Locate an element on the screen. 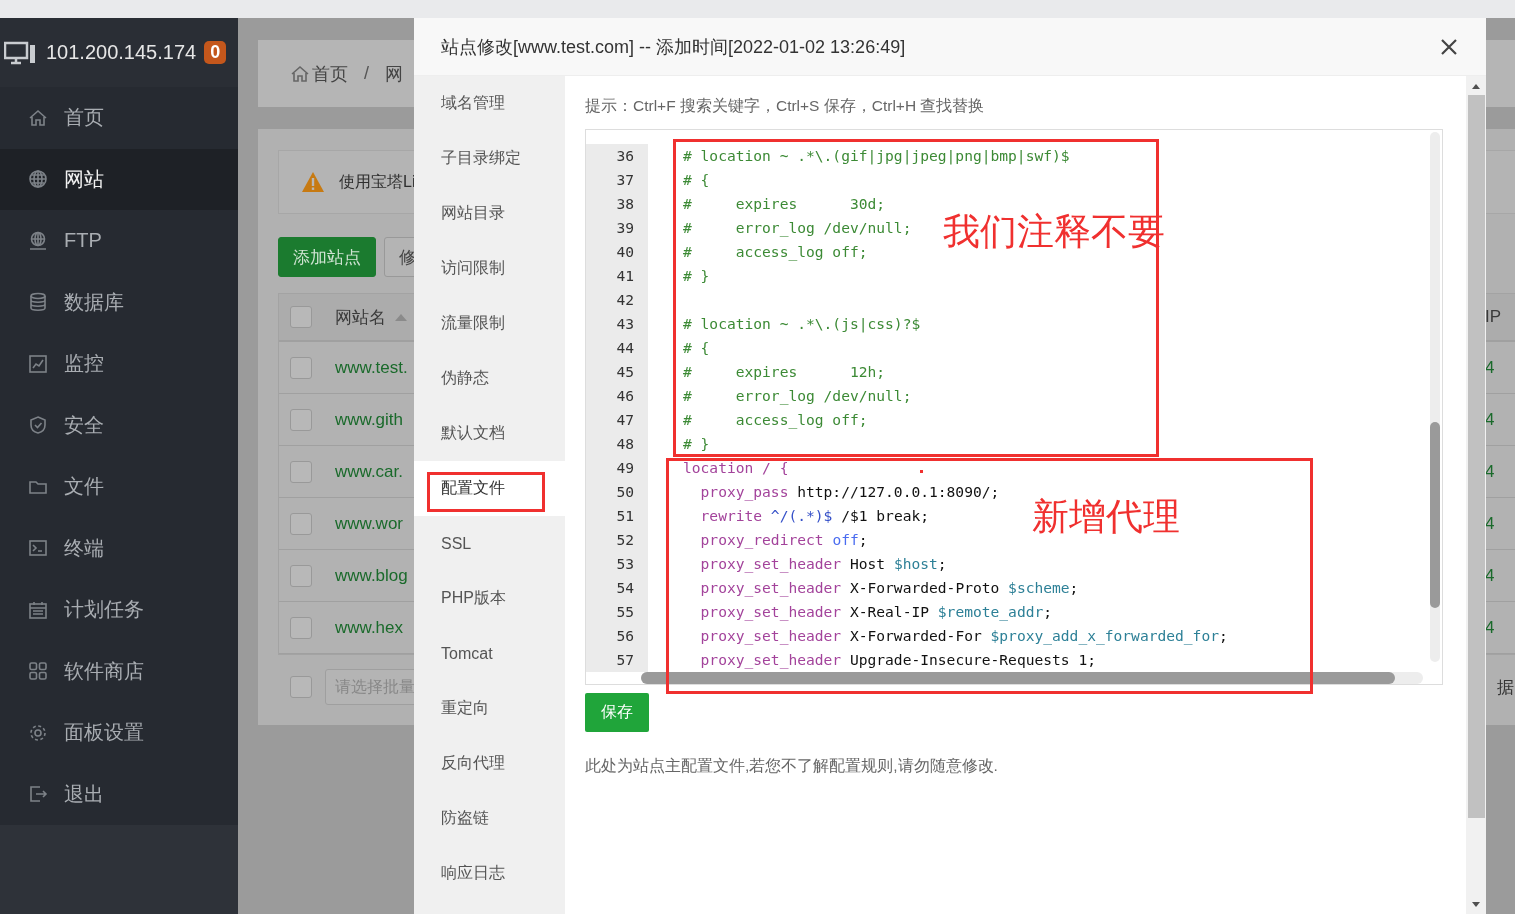 The width and height of the screenshot is (1515, 914). menu-item: 伪静态 is located at coordinates (489, 378).